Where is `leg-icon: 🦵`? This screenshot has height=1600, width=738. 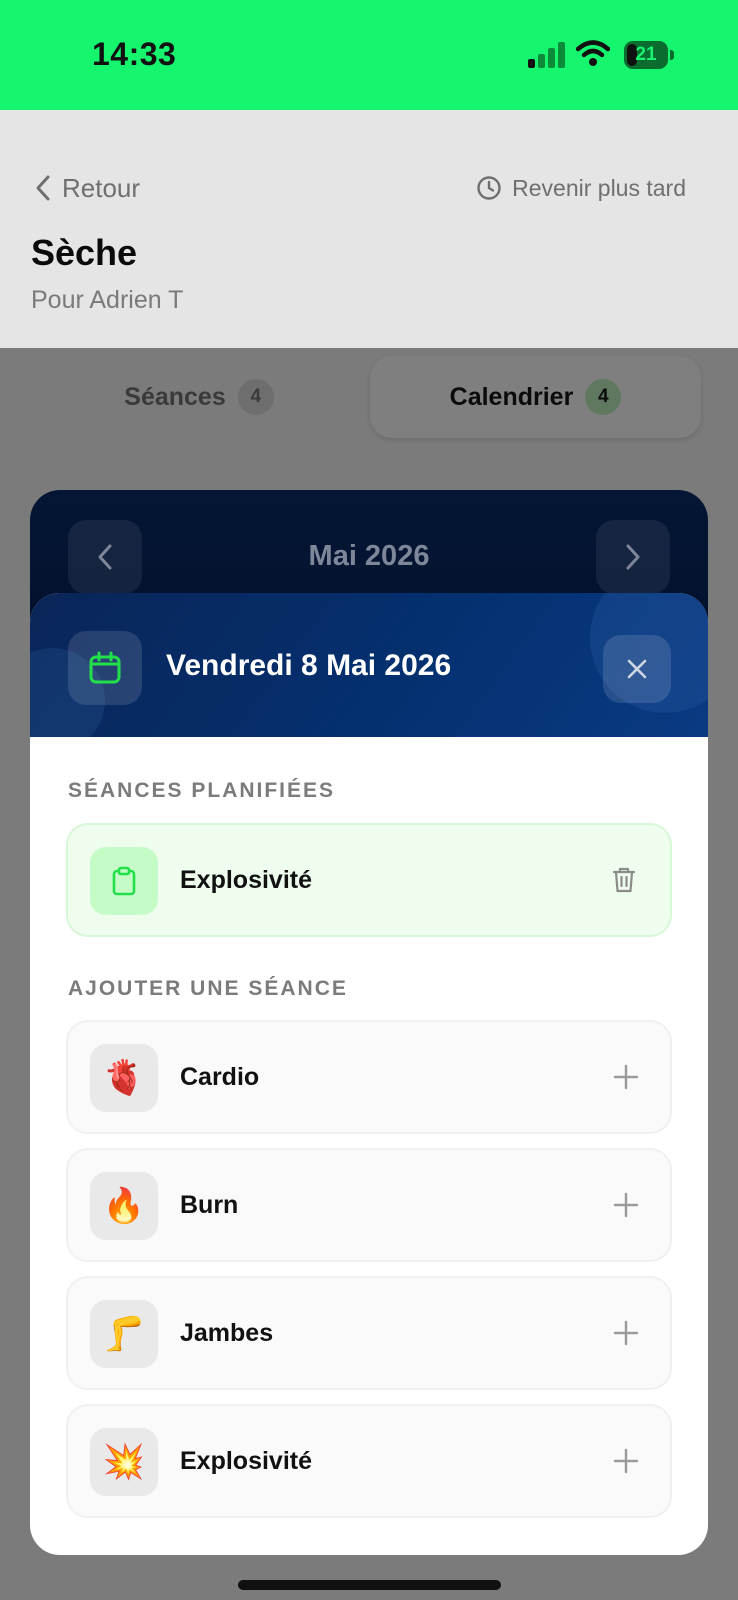 leg-icon: 🦵 is located at coordinates (124, 1334).